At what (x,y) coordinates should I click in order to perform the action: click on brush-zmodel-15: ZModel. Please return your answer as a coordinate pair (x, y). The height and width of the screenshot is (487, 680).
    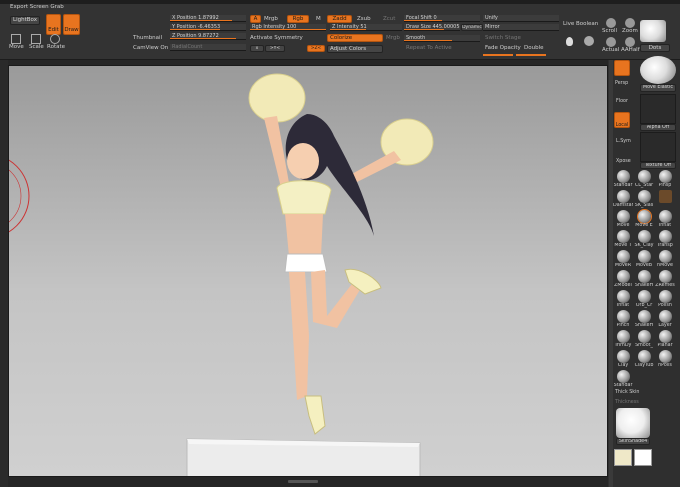
    Looking at the image, I should click on (623, 279).